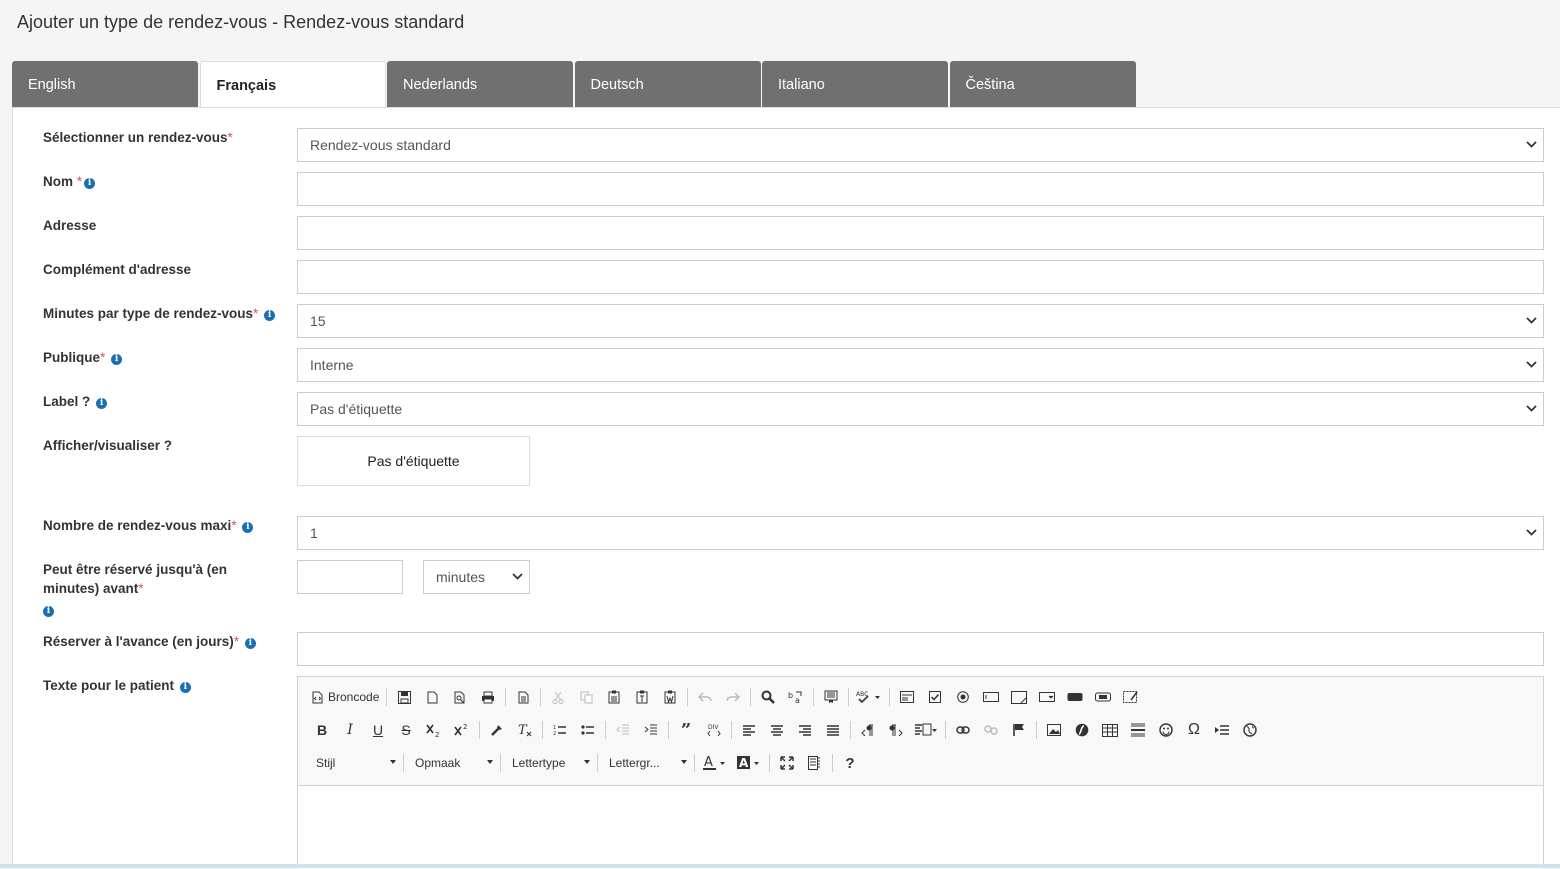 The width and height of the screenshot is (1560, 869). Describe the element at coordinates (667, 84) in the screenshot. I see `tab-deutsch: Deutsch` at that location.